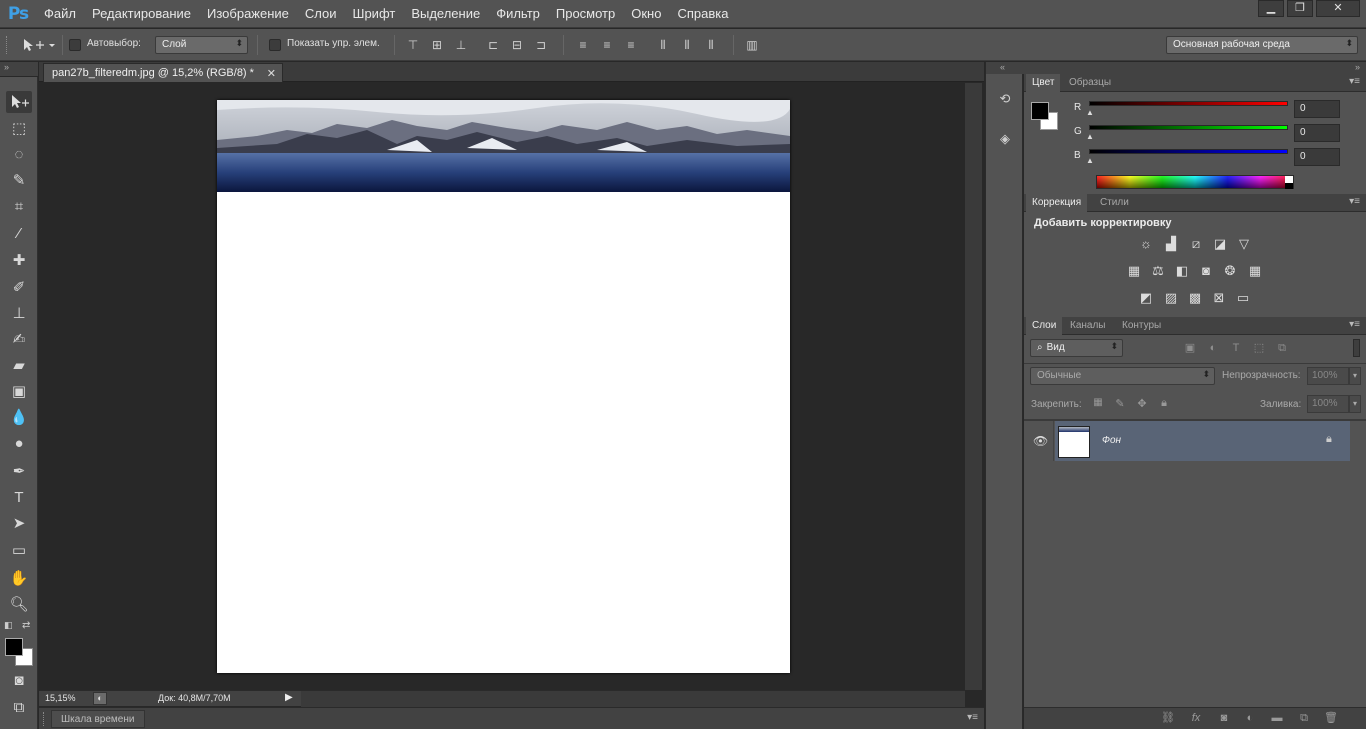 Image resolution: width=1366 pixels, height=729 pixels. Describe the element at coordinates (1090, 112) in the screenshot. I see `red-slider-knob-icon: ▲` at that location.